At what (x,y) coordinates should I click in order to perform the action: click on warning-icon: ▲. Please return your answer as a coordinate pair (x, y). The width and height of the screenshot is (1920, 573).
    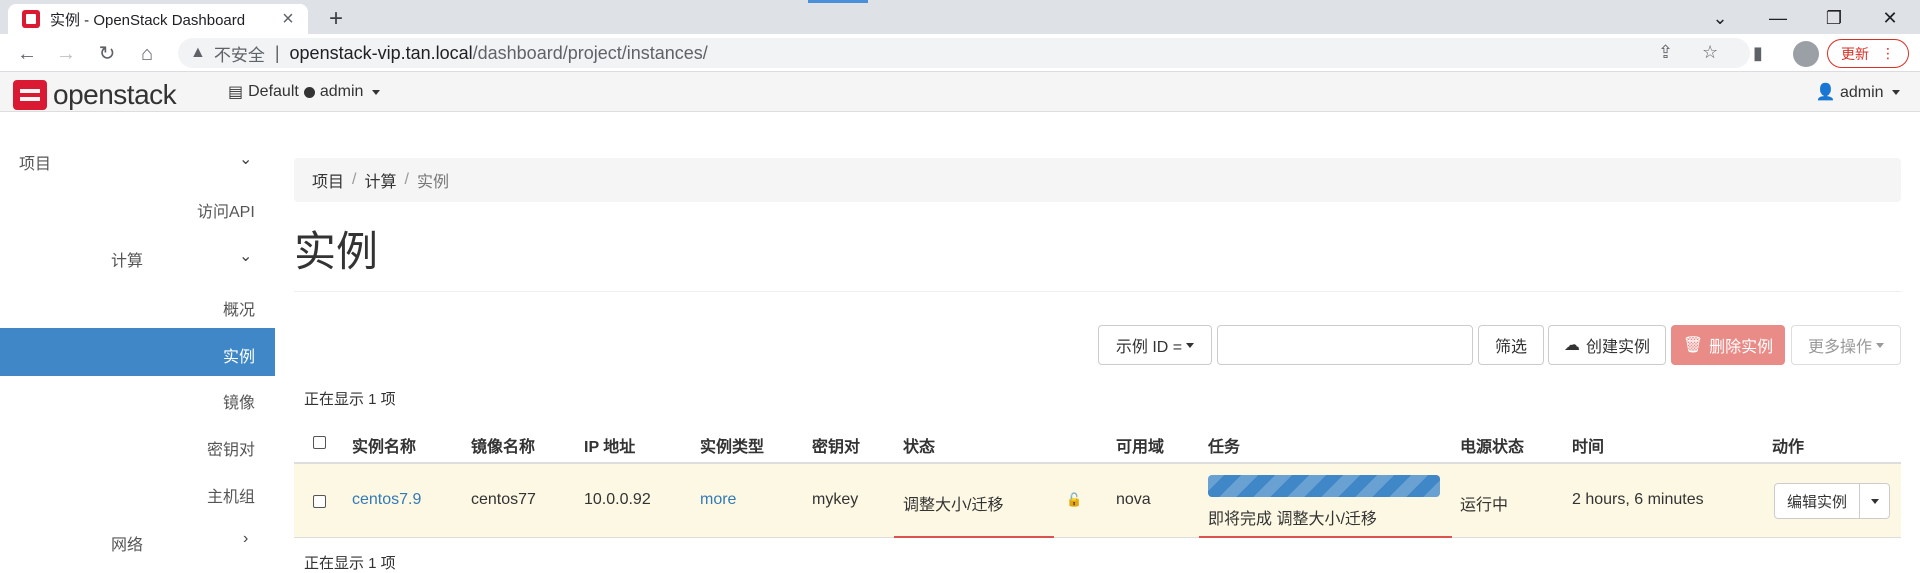
    Looking at the image, I should click on (198, 52).